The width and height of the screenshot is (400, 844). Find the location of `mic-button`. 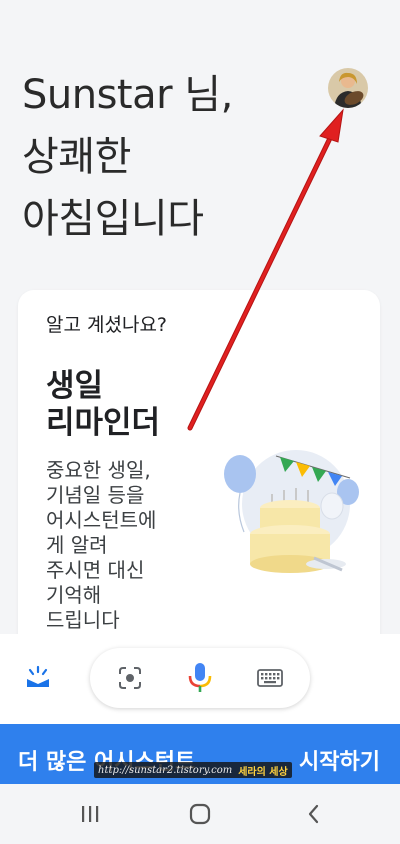

mic-button is located at coordinates (200, 678).